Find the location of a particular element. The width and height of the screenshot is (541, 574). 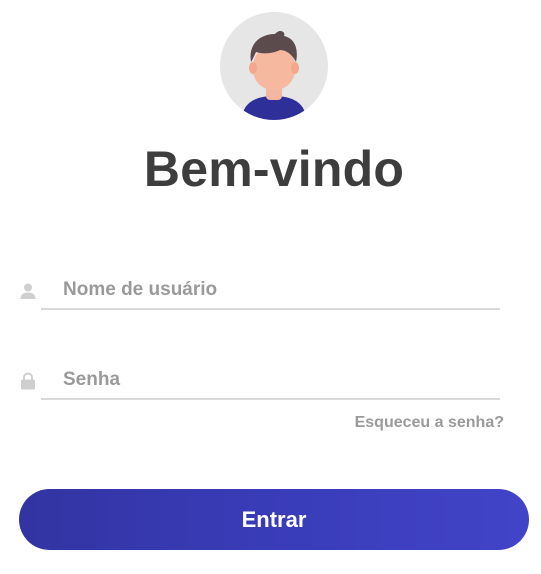

username-input is located at coordinates (270, 291).